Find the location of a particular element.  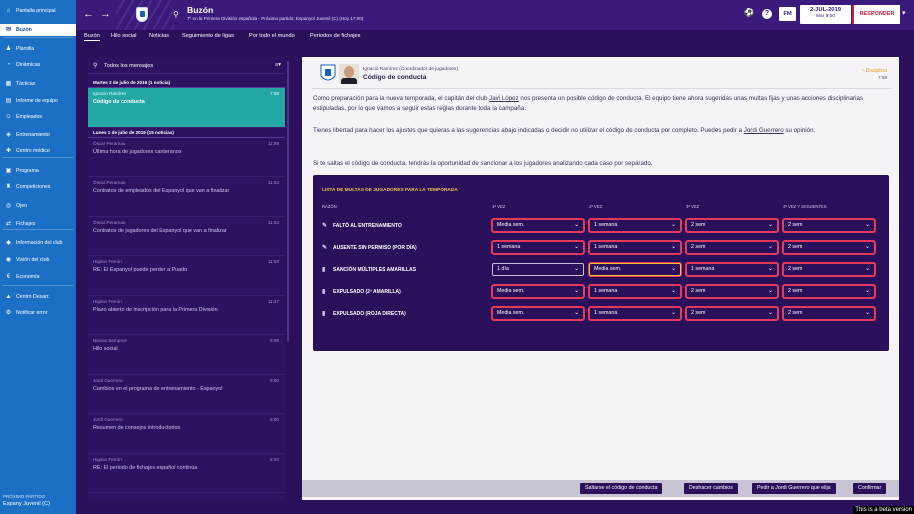

help-icon: ? is located at coordinates (767, 14).